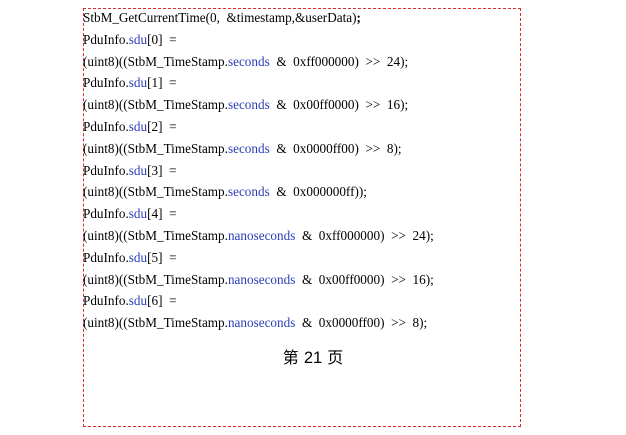 The image size is (626, 435). I want to click on page-suffix: 页, so click(333, 357).